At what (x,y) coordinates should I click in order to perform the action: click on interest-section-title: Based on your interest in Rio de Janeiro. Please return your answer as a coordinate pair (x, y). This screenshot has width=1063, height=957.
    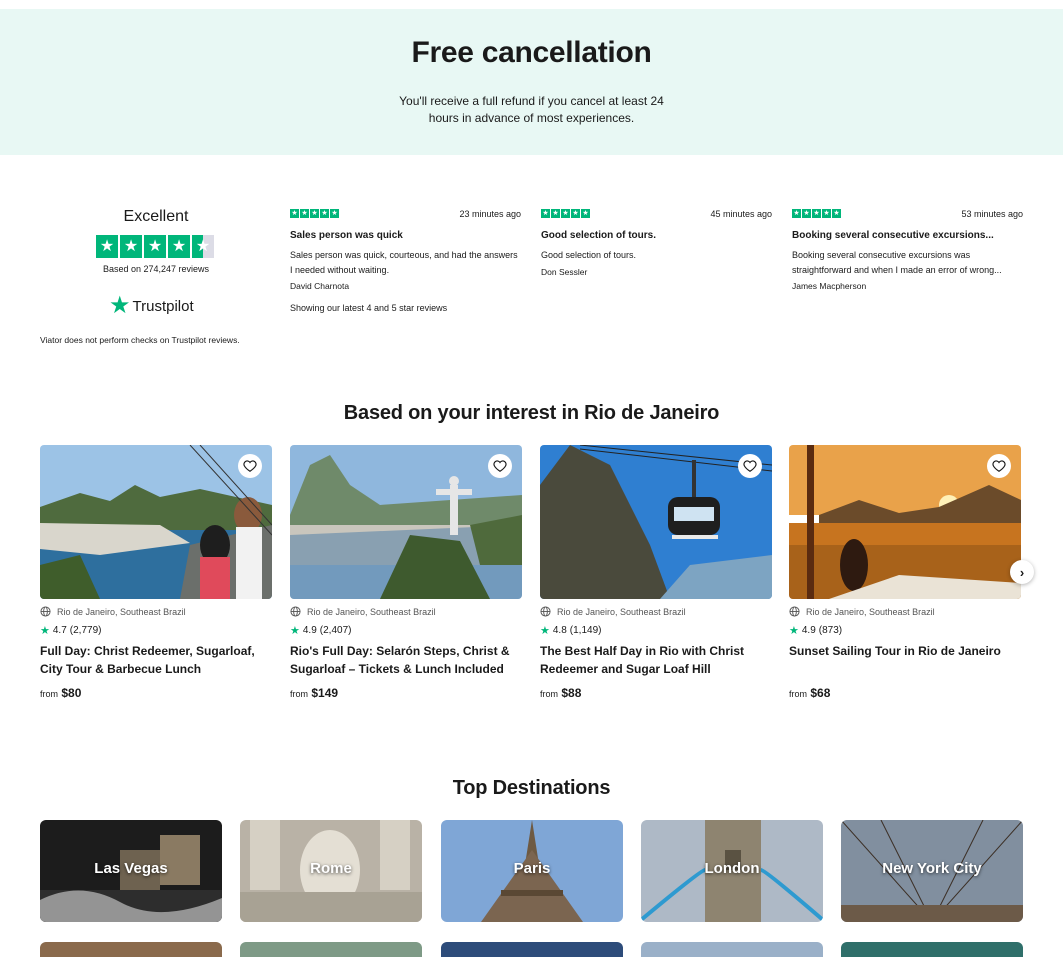
    Looking at the image, I should click on (531, 413).